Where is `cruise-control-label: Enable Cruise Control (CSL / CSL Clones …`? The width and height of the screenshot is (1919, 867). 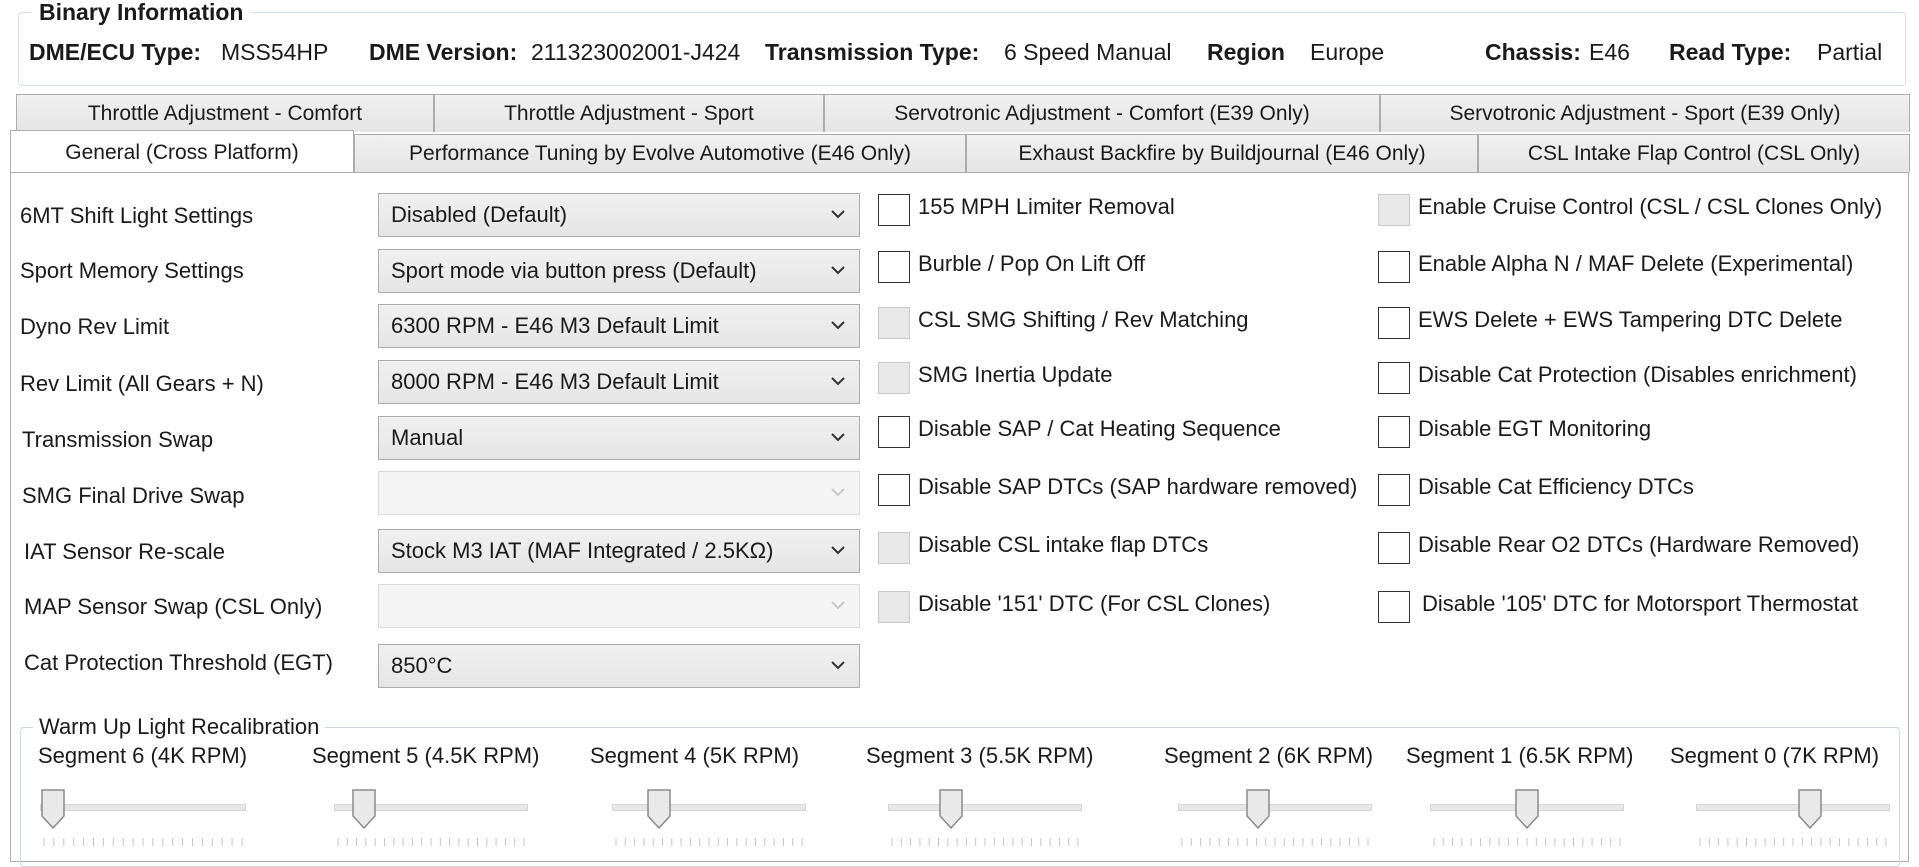 cruise-control-label: Enable Cruise Control (CSL / CSL Clones … is located at coordinates (1650, 206).